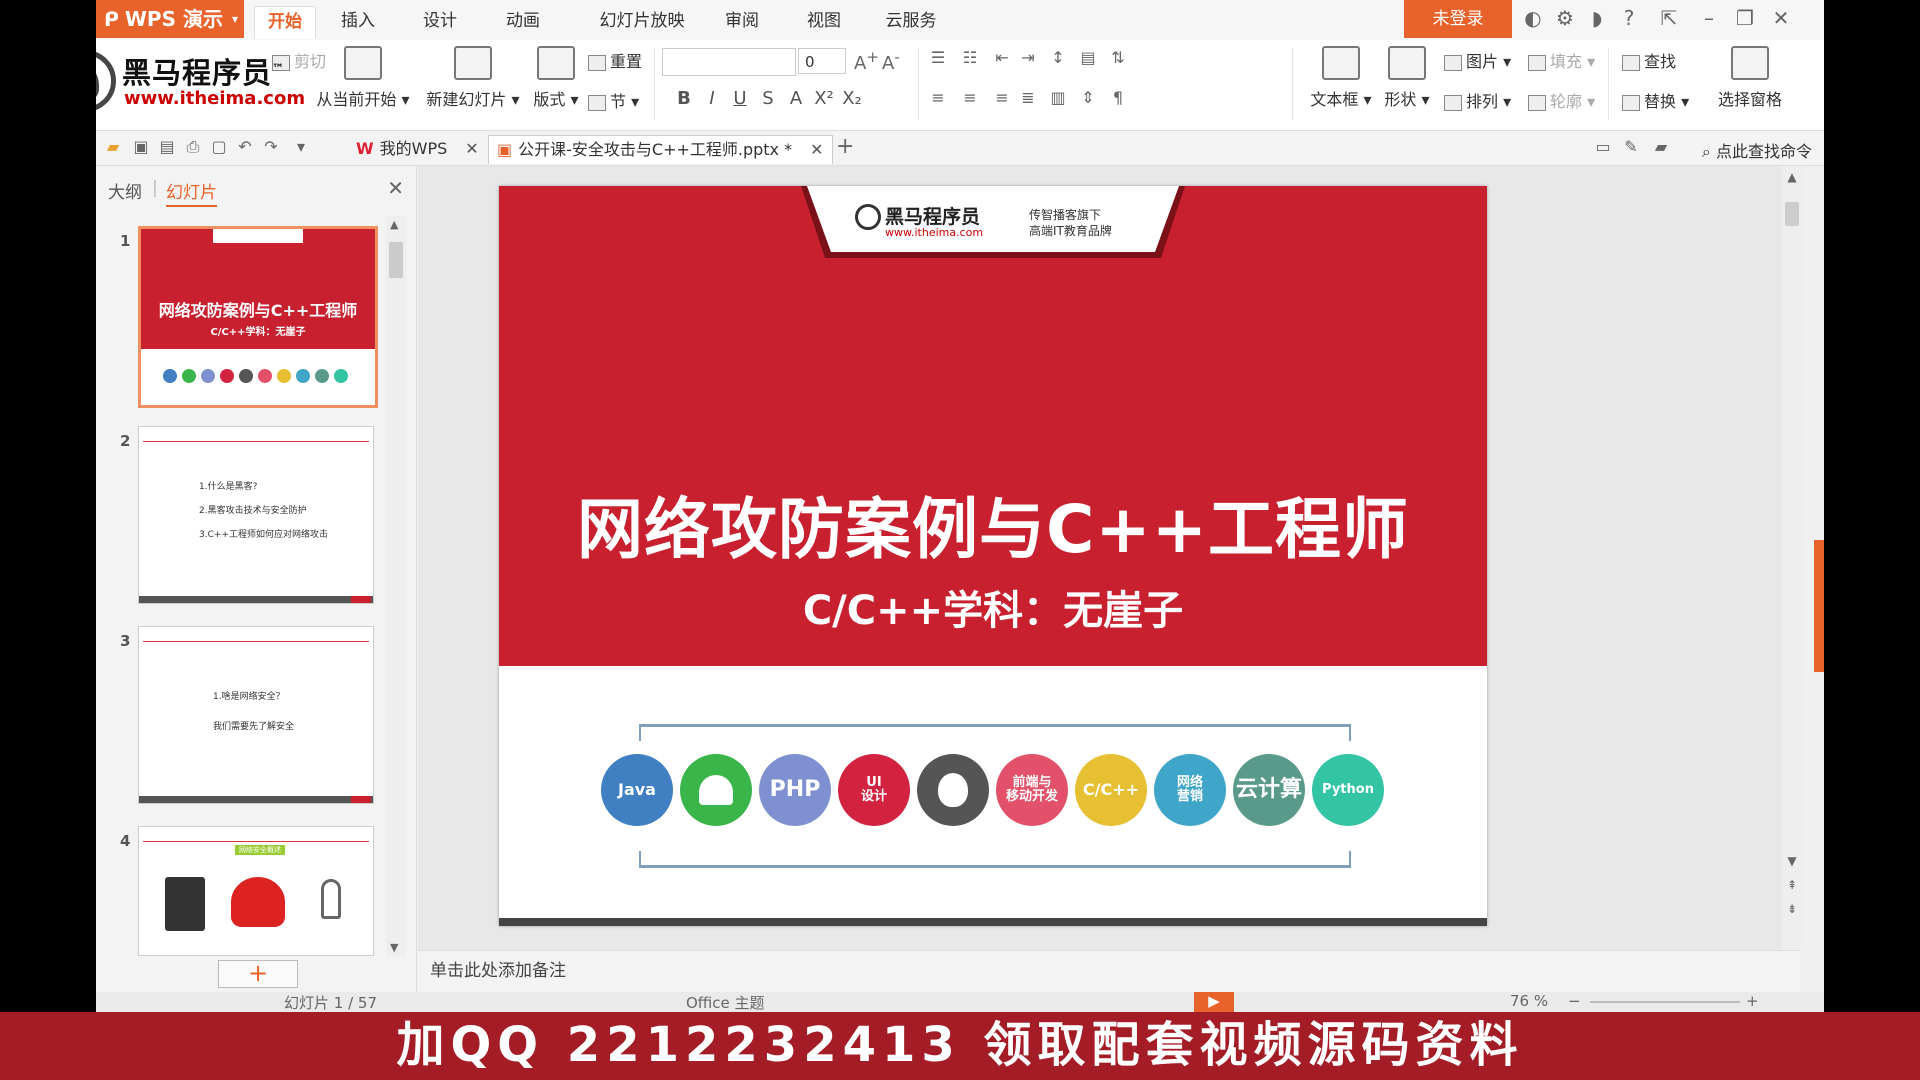 This screenshot has width=1920, height=1080. What do you see at coordinates (245, 147) in the screenshot?
I see `undo-icon: ↶` at bounding box center [245, 147].